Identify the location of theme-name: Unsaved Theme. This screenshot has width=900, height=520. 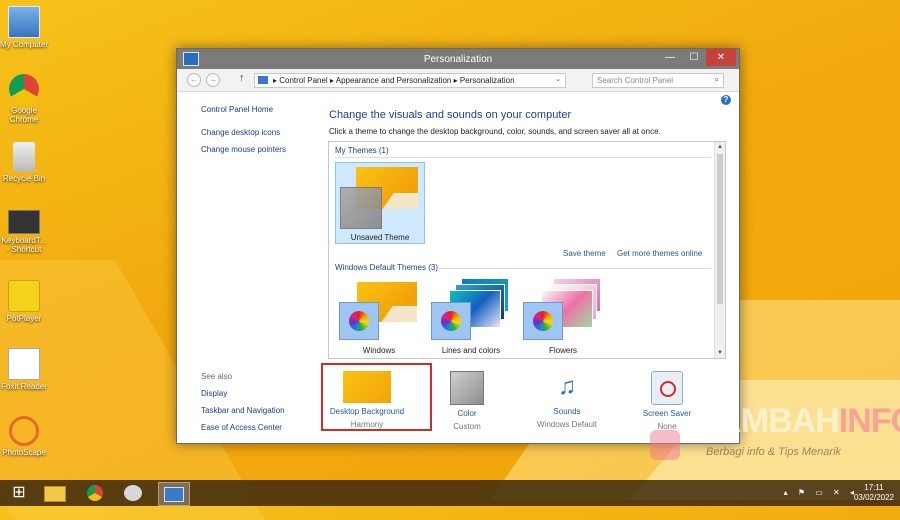
(380, 237).